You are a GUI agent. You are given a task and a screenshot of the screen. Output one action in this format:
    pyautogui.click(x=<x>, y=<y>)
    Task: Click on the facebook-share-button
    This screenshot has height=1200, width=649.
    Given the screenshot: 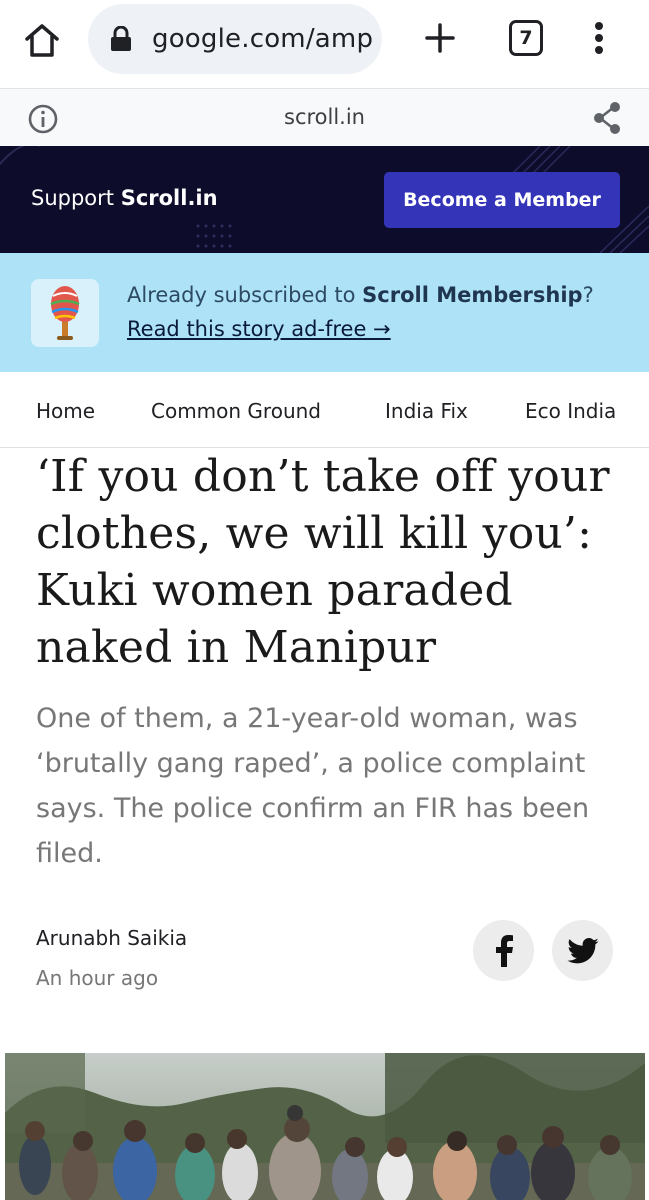 What is the action you would take?
    pyautogui.click(x=503, y=950)
    